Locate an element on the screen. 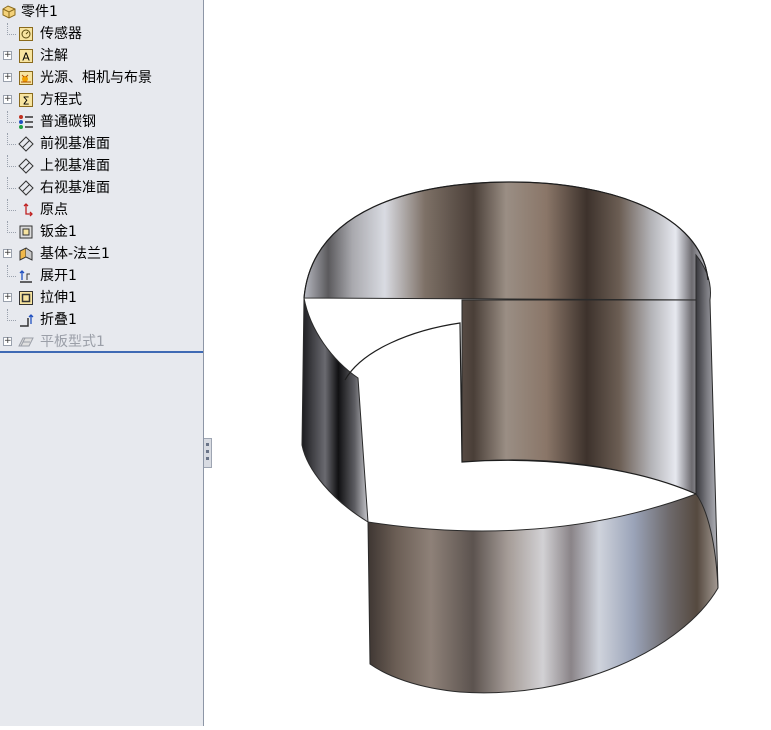 This screenshot has width=771, height=730. equations-icon: Σ is located at coordinates (26, 100).